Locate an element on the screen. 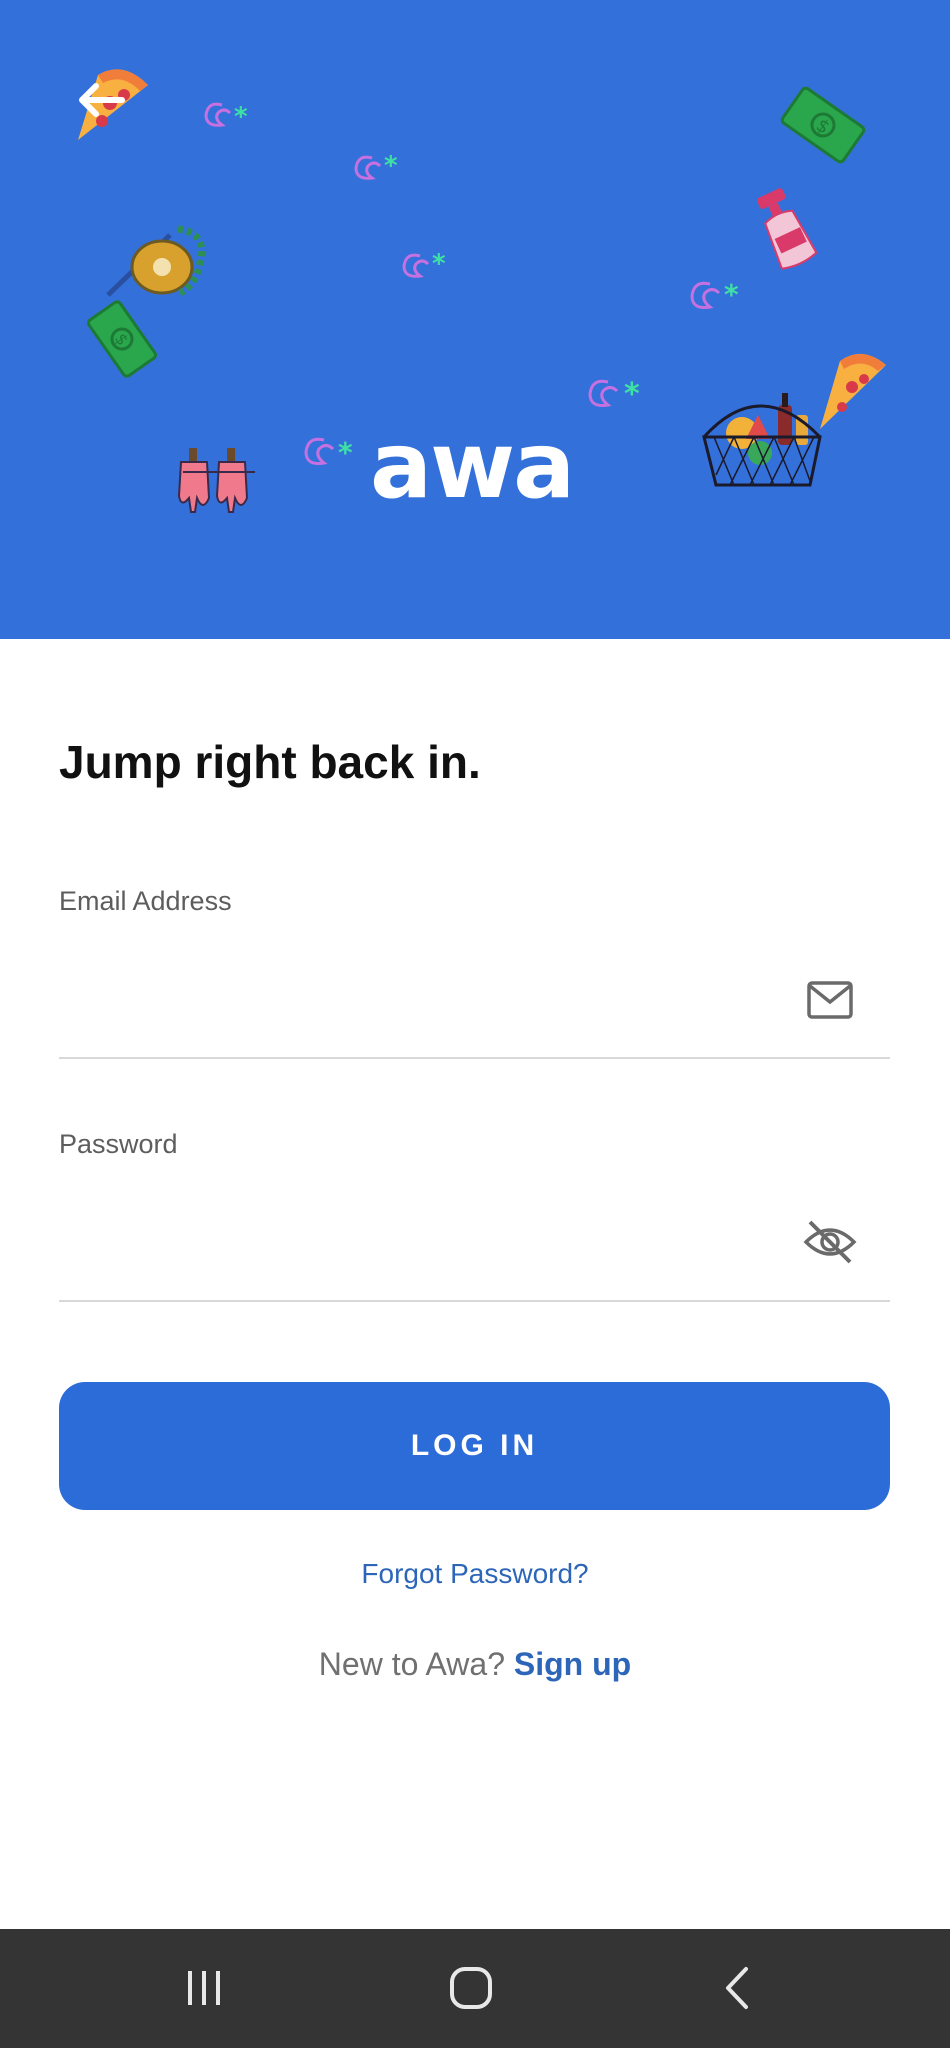 The width and height of the screenshot is (950, 2048). email-underline is located at coordinates (474, 1058).